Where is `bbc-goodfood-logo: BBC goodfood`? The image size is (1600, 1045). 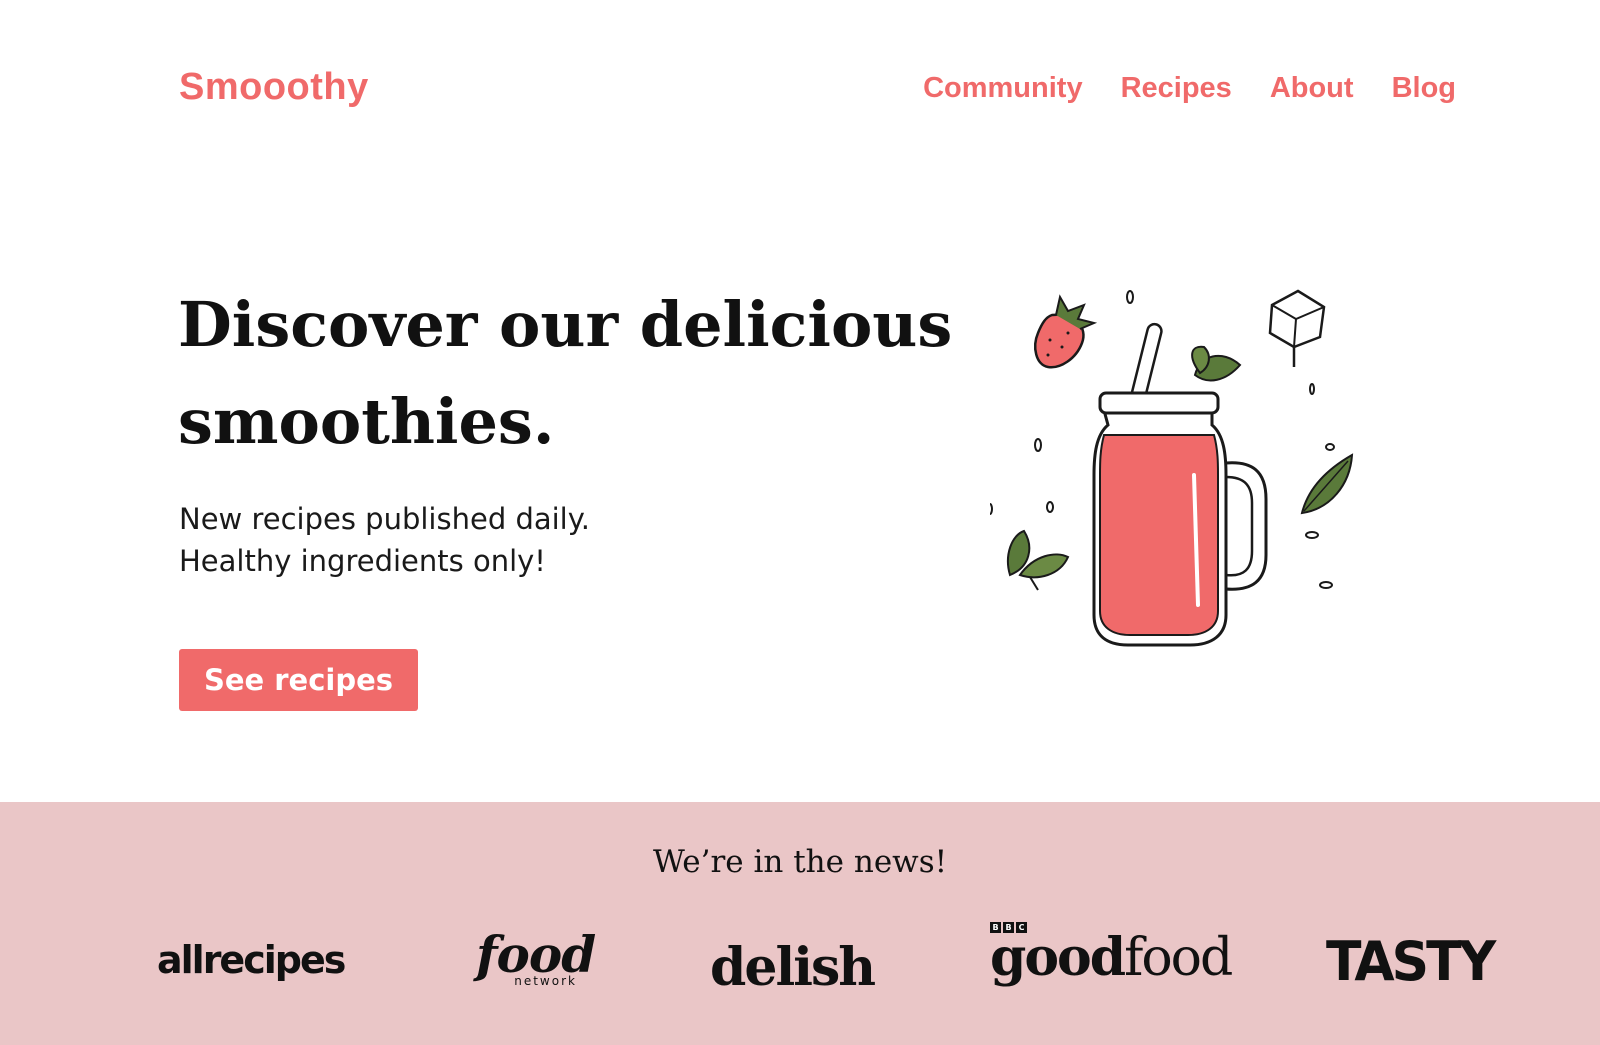 bbc-goodfood-logo: BBC goodfood is located at coordinates (1111, 955).